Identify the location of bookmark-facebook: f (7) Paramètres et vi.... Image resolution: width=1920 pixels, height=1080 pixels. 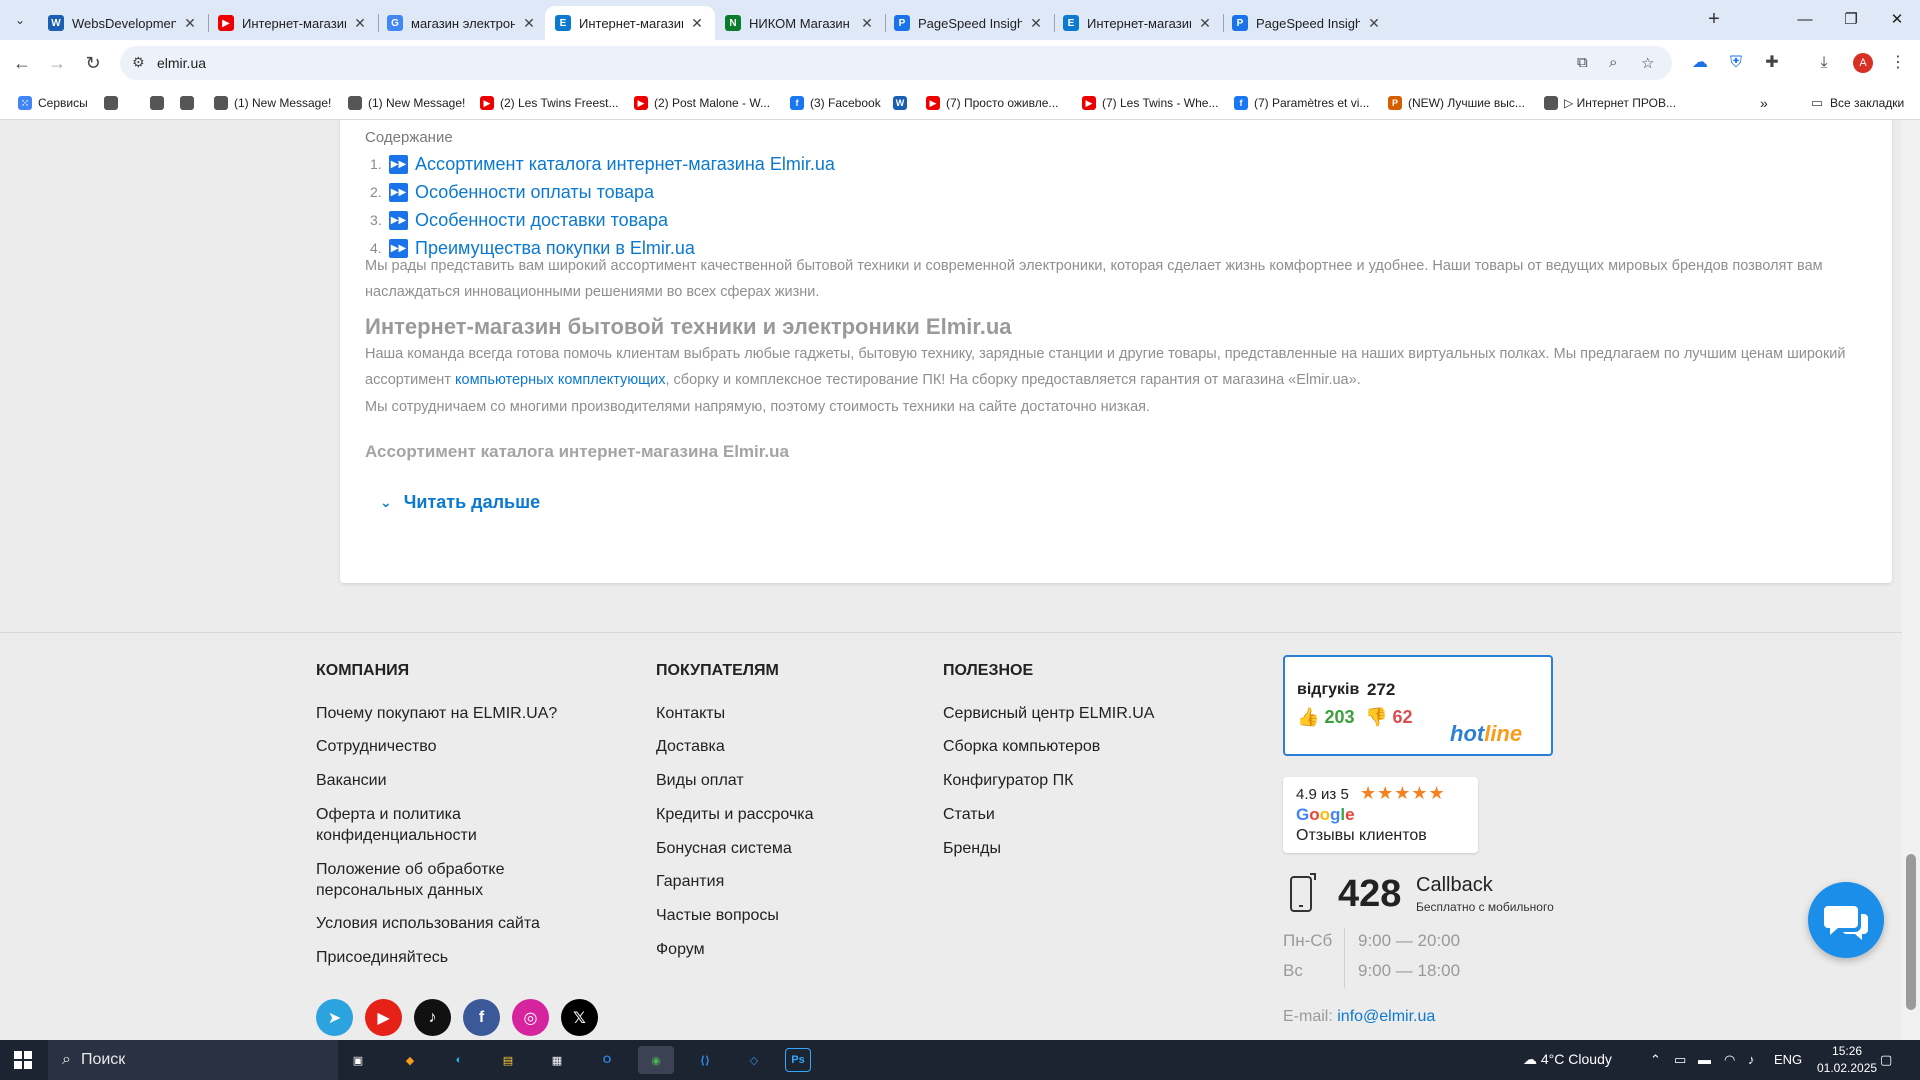
(1301, 103).